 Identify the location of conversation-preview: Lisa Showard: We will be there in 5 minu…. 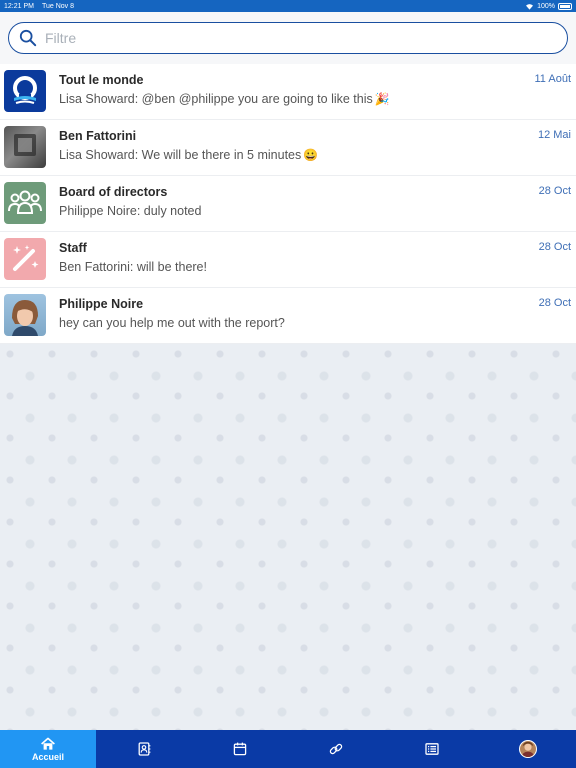
(315, 155).